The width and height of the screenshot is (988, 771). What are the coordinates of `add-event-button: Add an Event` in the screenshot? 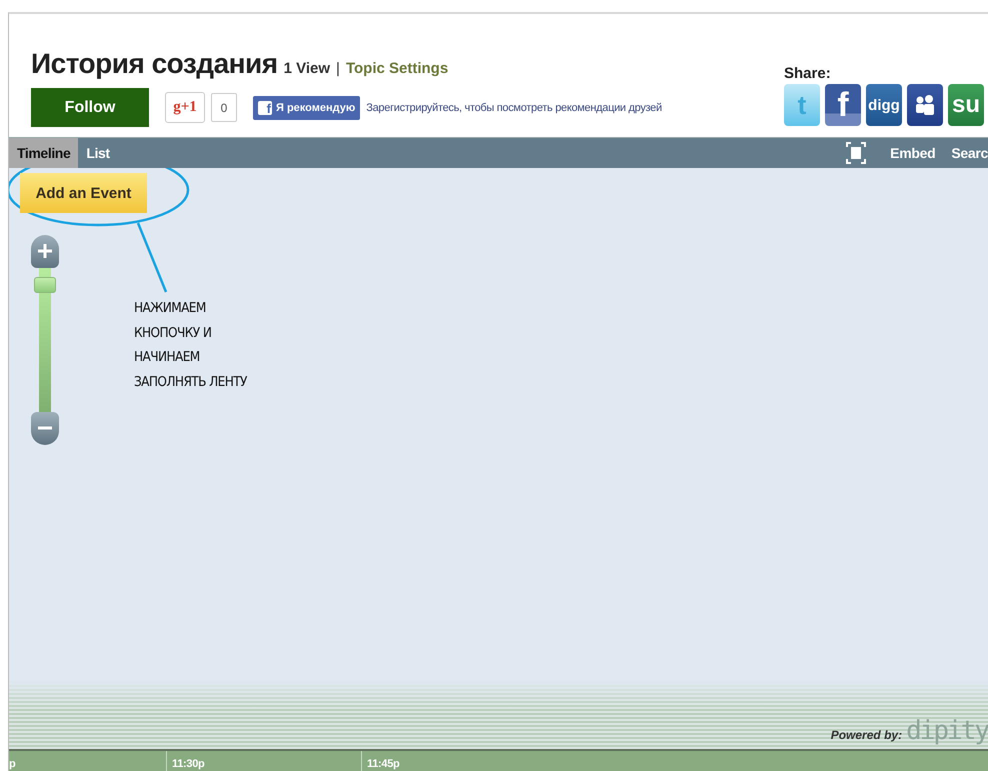 It's located at (83, 193).